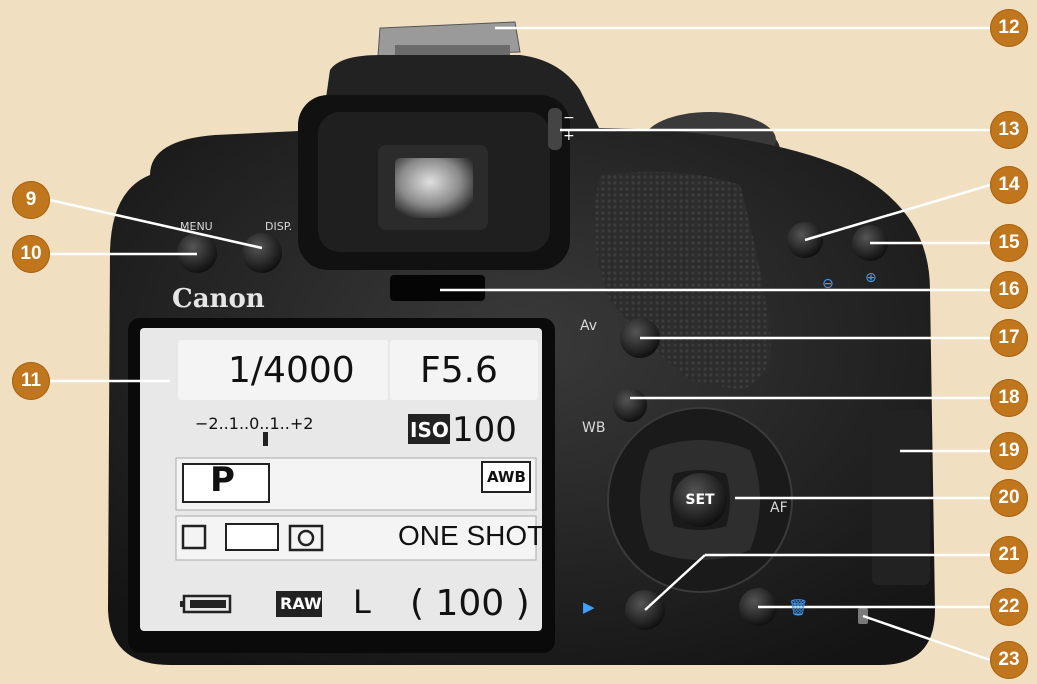 The height and width of the screenshot is (684, 1037). I want to click on disp-button, so click(262, 253).